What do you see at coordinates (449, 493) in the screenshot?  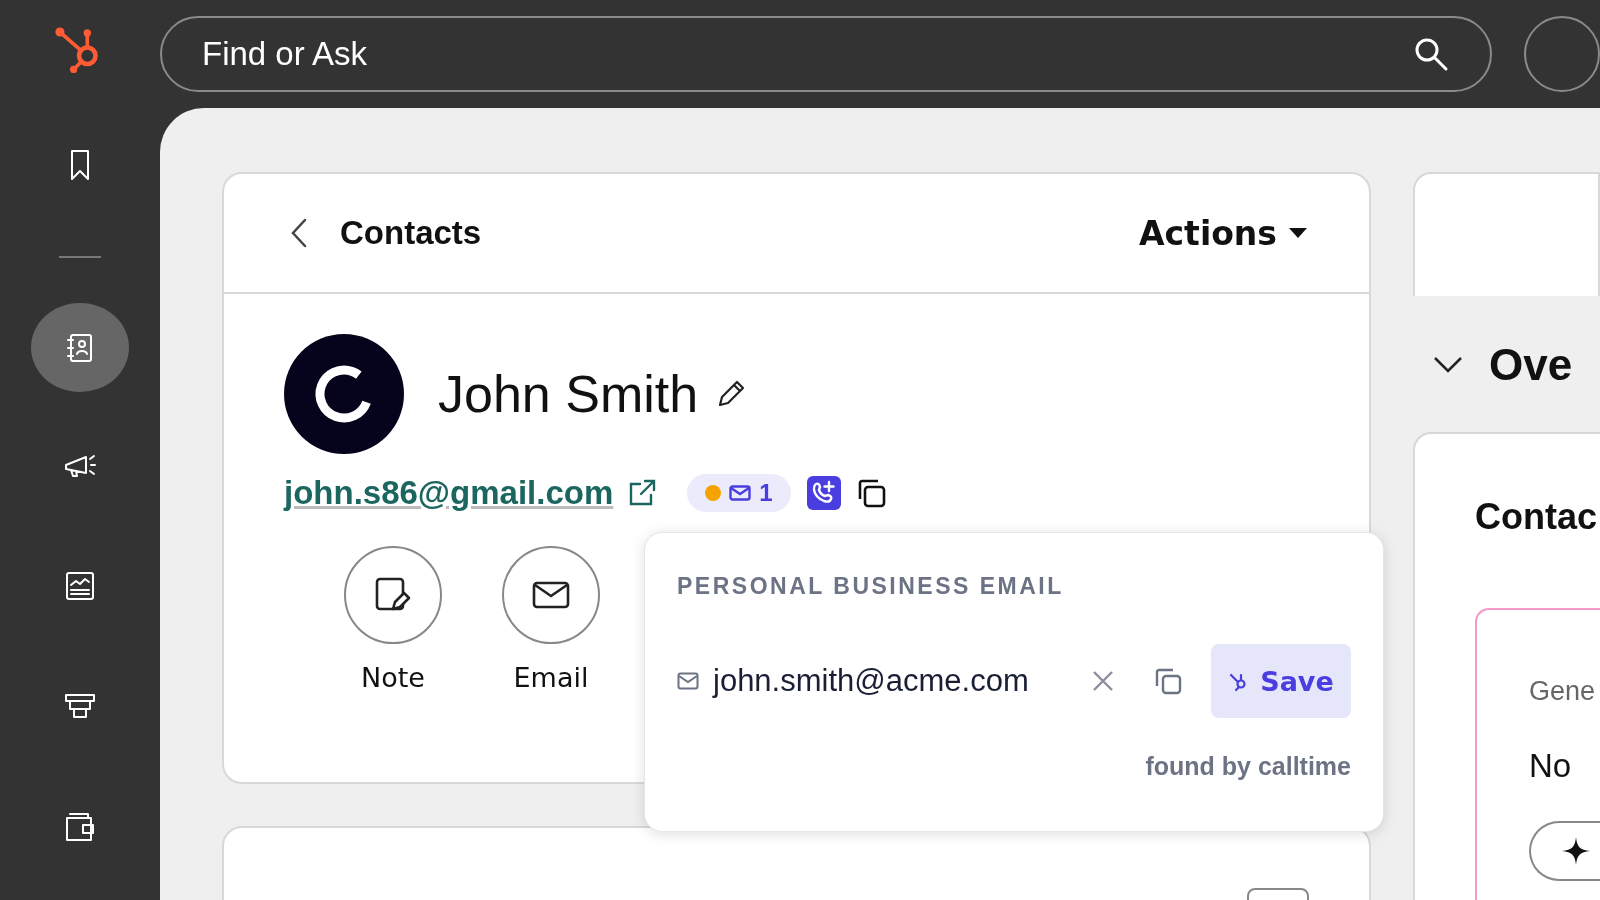 I see `email-link: john.s86@gmail.com` at bounding box center [449, 493].